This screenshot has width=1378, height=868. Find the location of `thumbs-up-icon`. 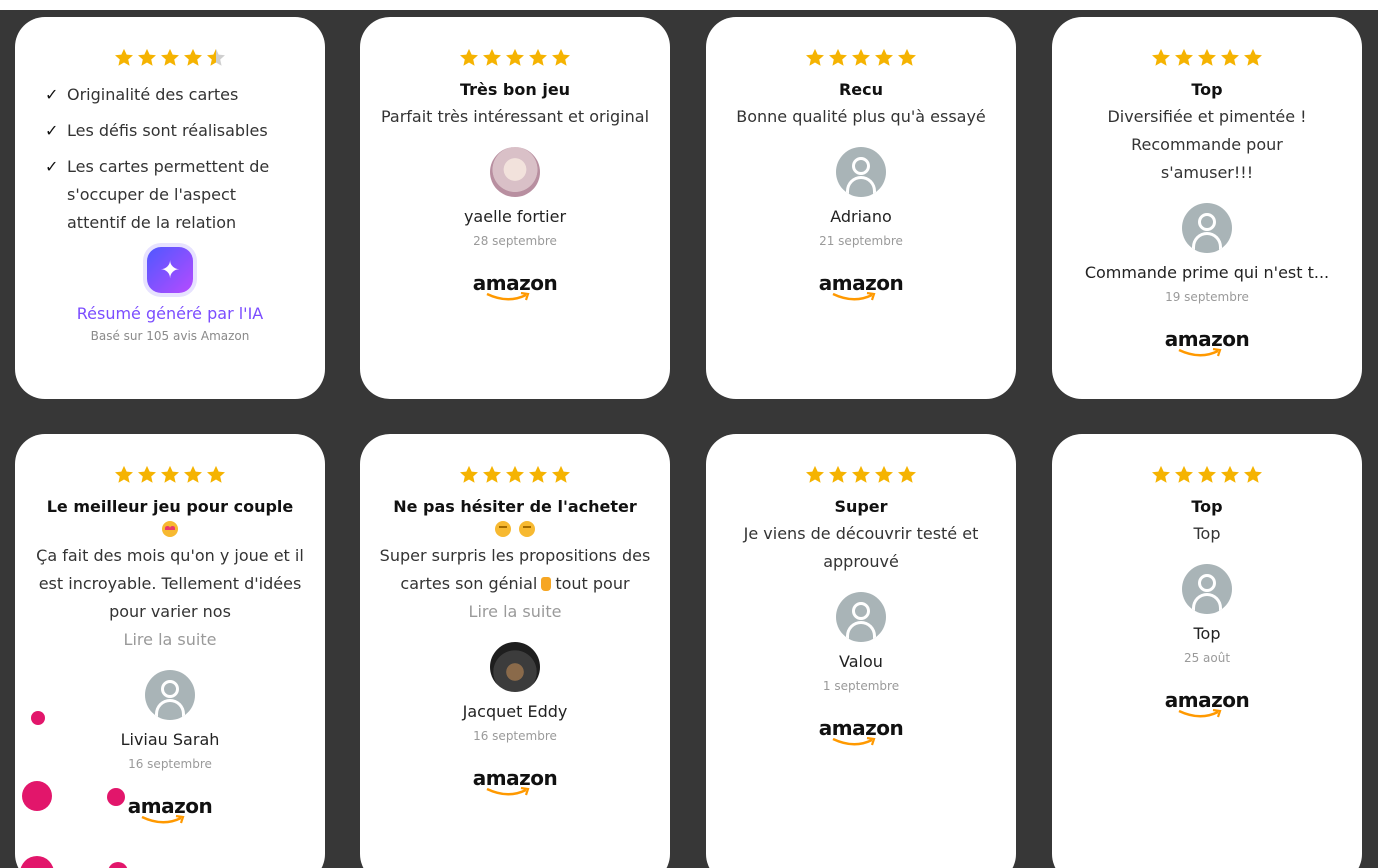

thumbs-up-icon is located at coordinates (546, 584).